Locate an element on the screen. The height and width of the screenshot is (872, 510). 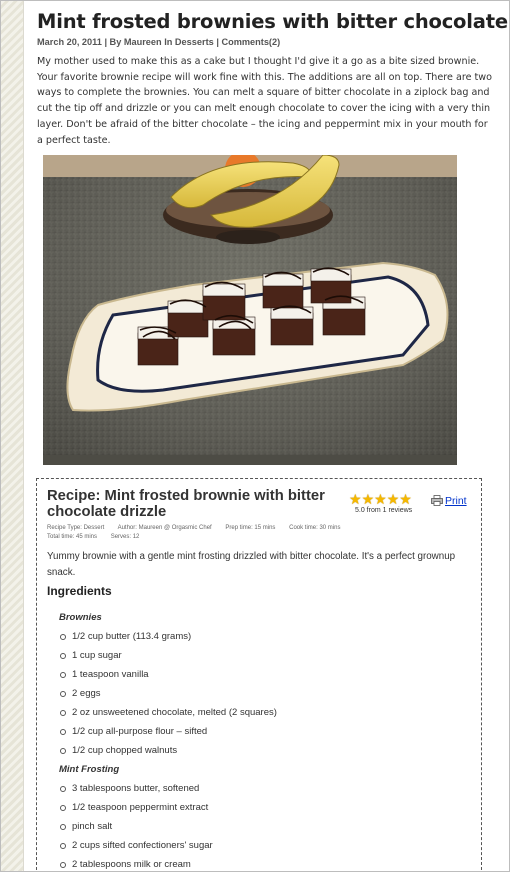
rating-stars: ★★★★★ is located at coordinates (380, 498).